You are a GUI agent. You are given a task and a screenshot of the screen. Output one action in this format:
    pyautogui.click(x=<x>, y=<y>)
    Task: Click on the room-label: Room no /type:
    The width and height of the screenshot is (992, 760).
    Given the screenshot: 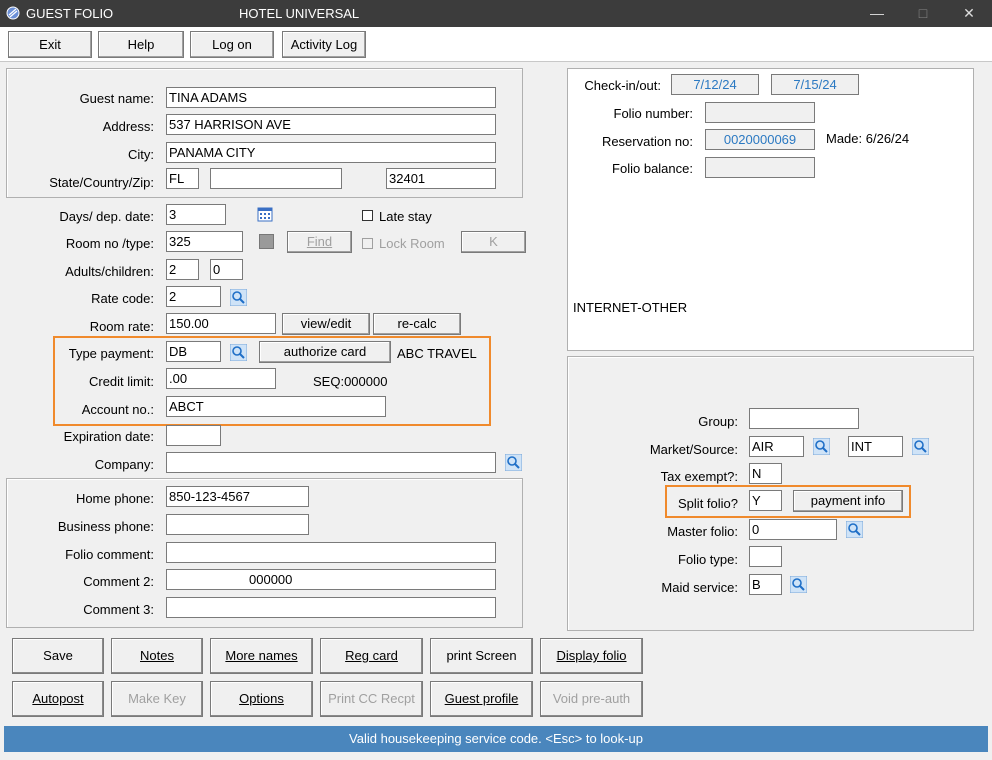 What is the action you would take?
    pyautogui.click(x=109, y=243)
    